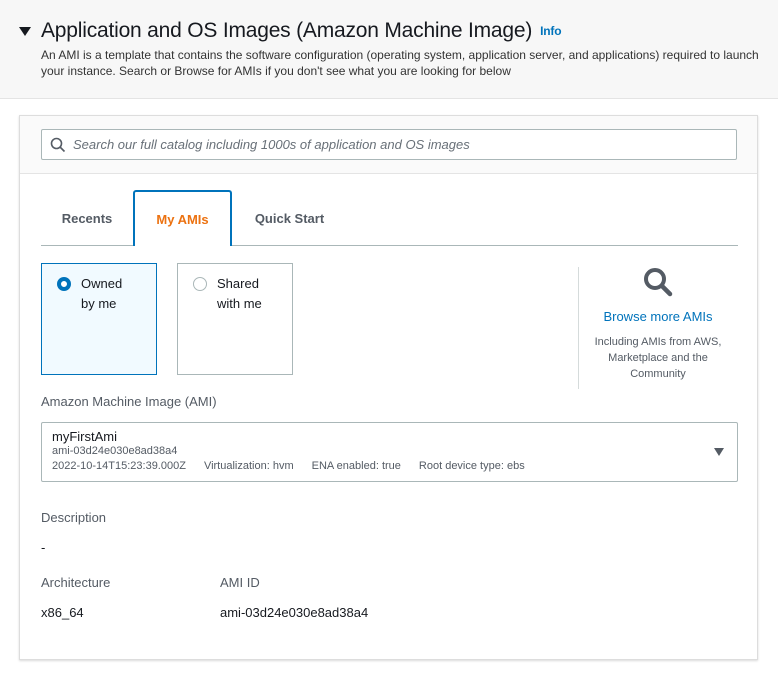 This screenshot has height=680, width=778. I want to click on option-label: Owned, so click(102, 283).